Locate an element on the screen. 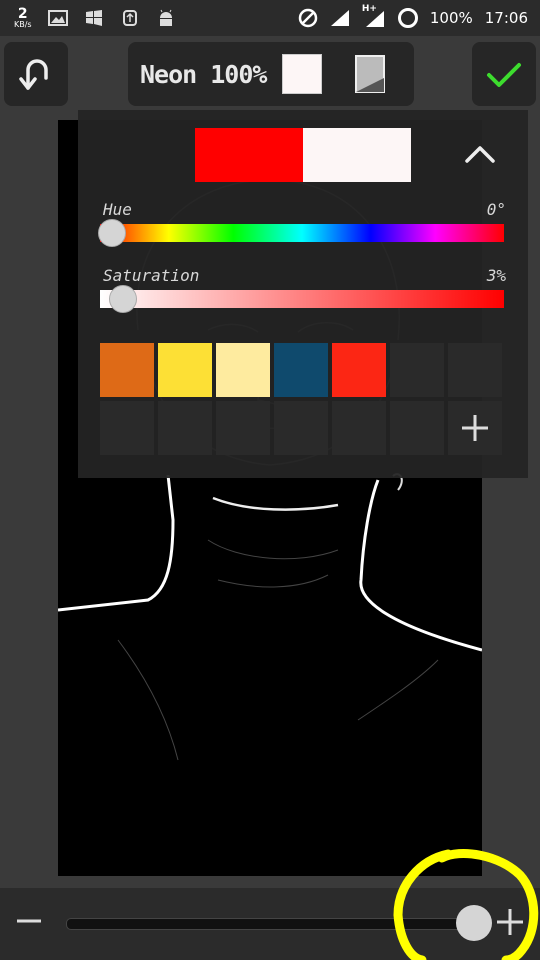 The image size is (540, 960). saturation-slider-thumb is located at coordinates (123, 299).